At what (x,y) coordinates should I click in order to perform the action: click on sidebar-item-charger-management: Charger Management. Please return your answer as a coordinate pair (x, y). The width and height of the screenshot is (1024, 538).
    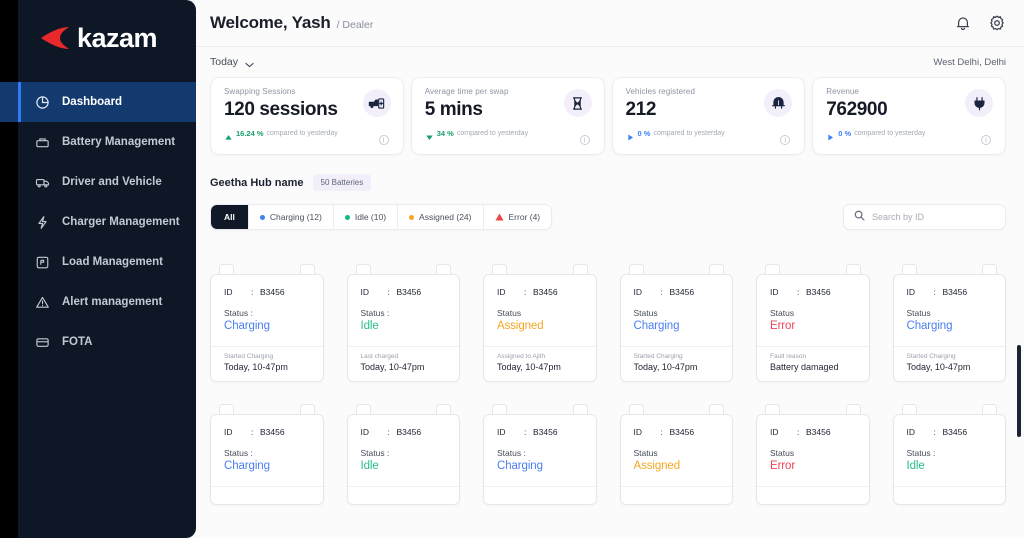
    Looking at the image, I should click on (98, 222).